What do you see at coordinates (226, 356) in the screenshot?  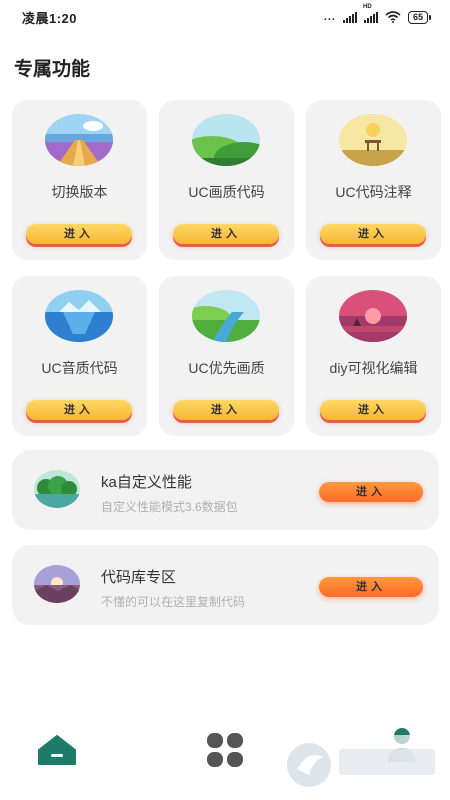 I see `feature-card-uc-priority-quality: UC优先画质 进入` at bounding box center [226, 356].